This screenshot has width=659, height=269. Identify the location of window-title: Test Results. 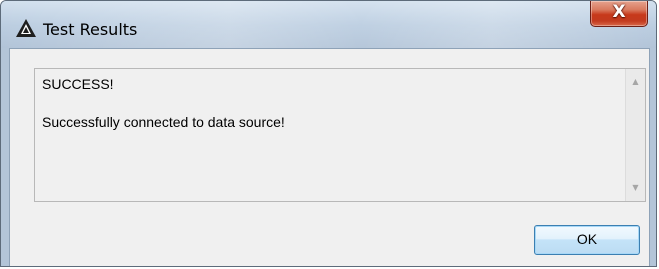
(90, 29).